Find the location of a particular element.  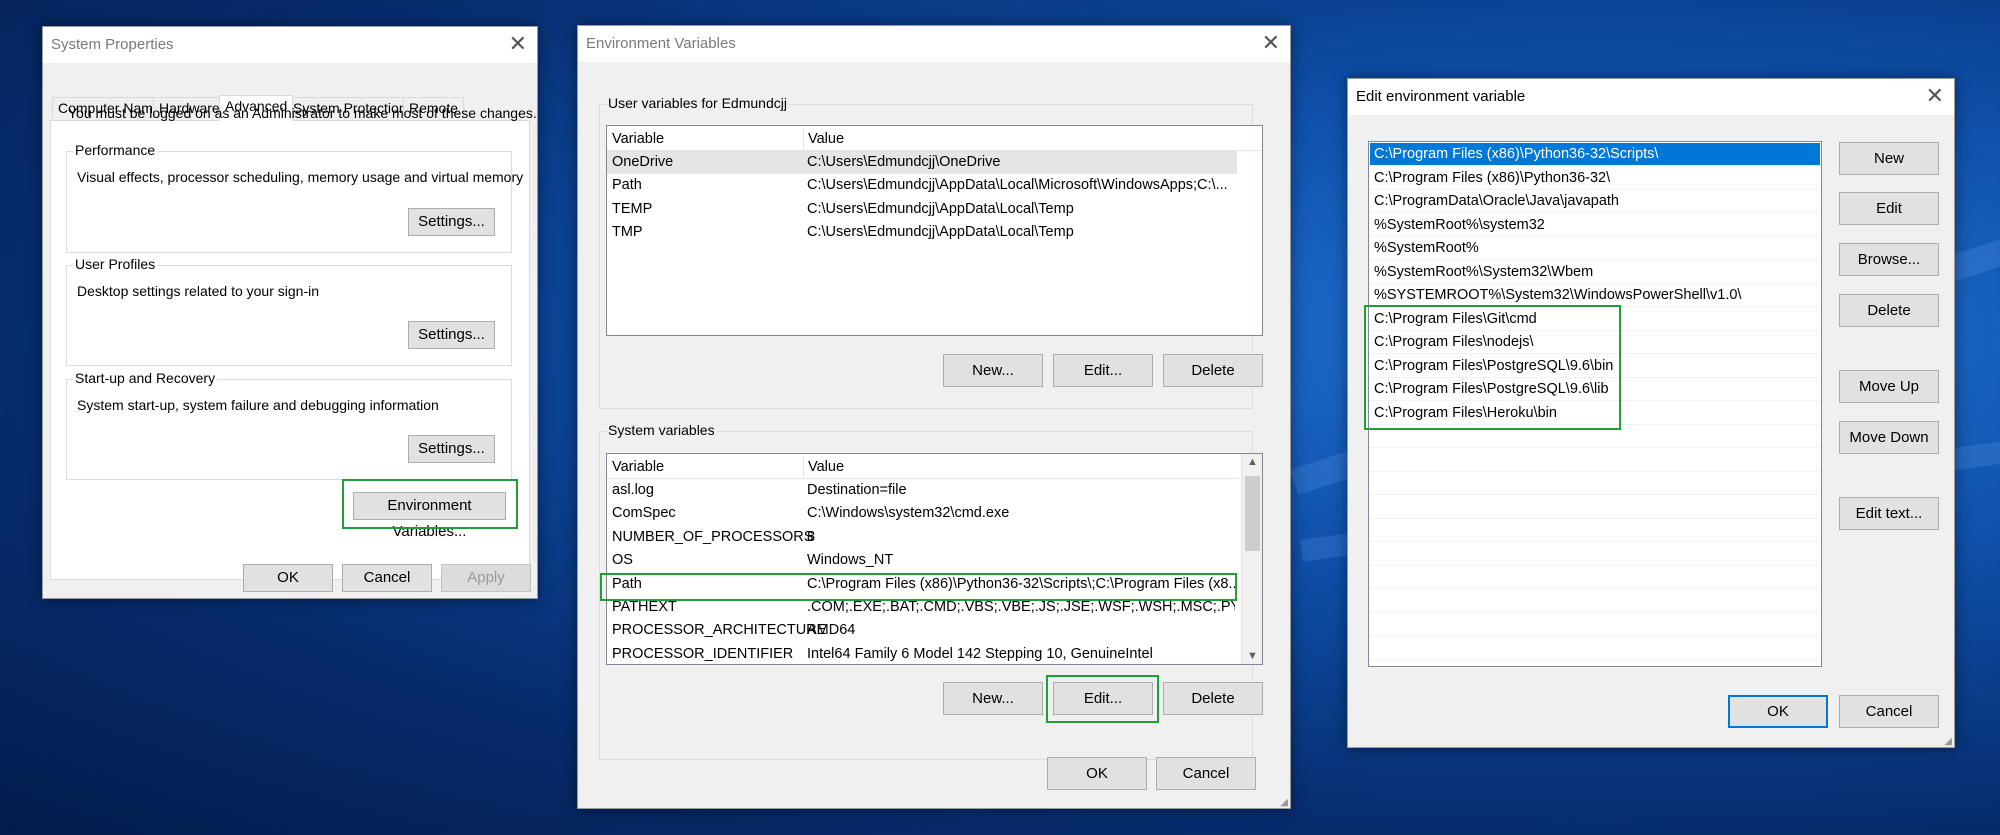

path-entry: C:\ProgramData\Oracle\Java\javapath is located at coordinates (1595, 201).